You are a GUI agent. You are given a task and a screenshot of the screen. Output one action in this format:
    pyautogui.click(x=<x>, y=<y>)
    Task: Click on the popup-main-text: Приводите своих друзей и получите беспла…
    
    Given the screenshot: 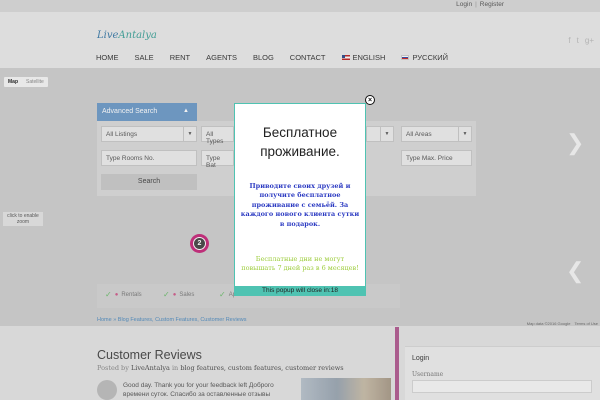 What is the action you would take?
    pyautogui.click(x=300, y=205)
    